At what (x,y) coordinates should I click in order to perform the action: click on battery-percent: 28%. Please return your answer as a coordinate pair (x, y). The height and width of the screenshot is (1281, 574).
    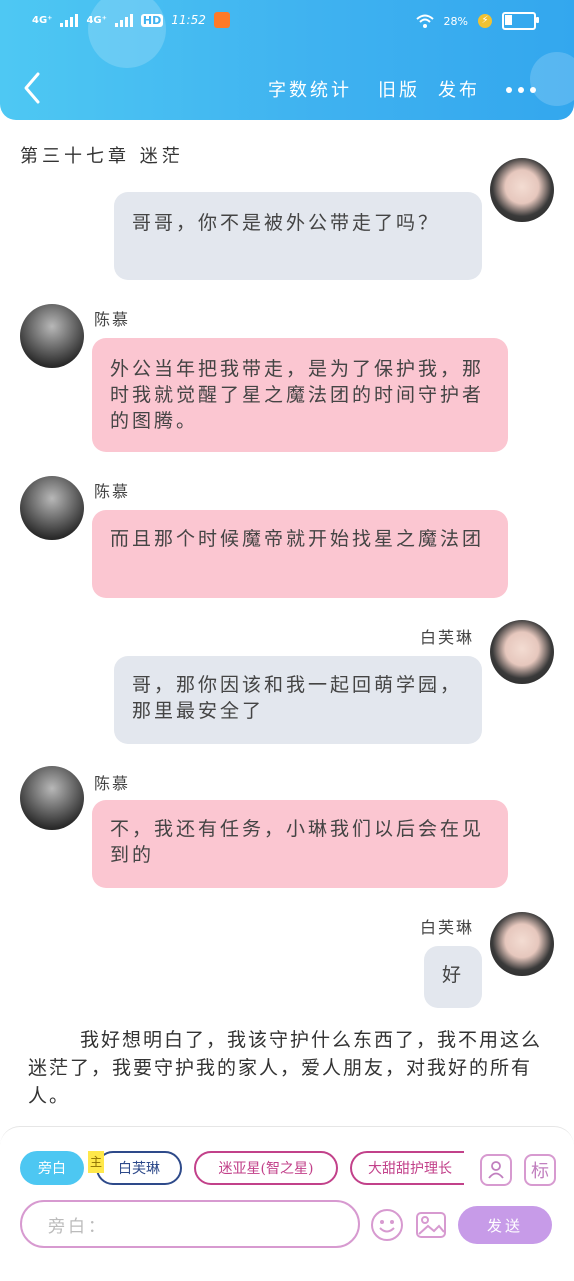
    Looking at the image, I should click on (455, 21).